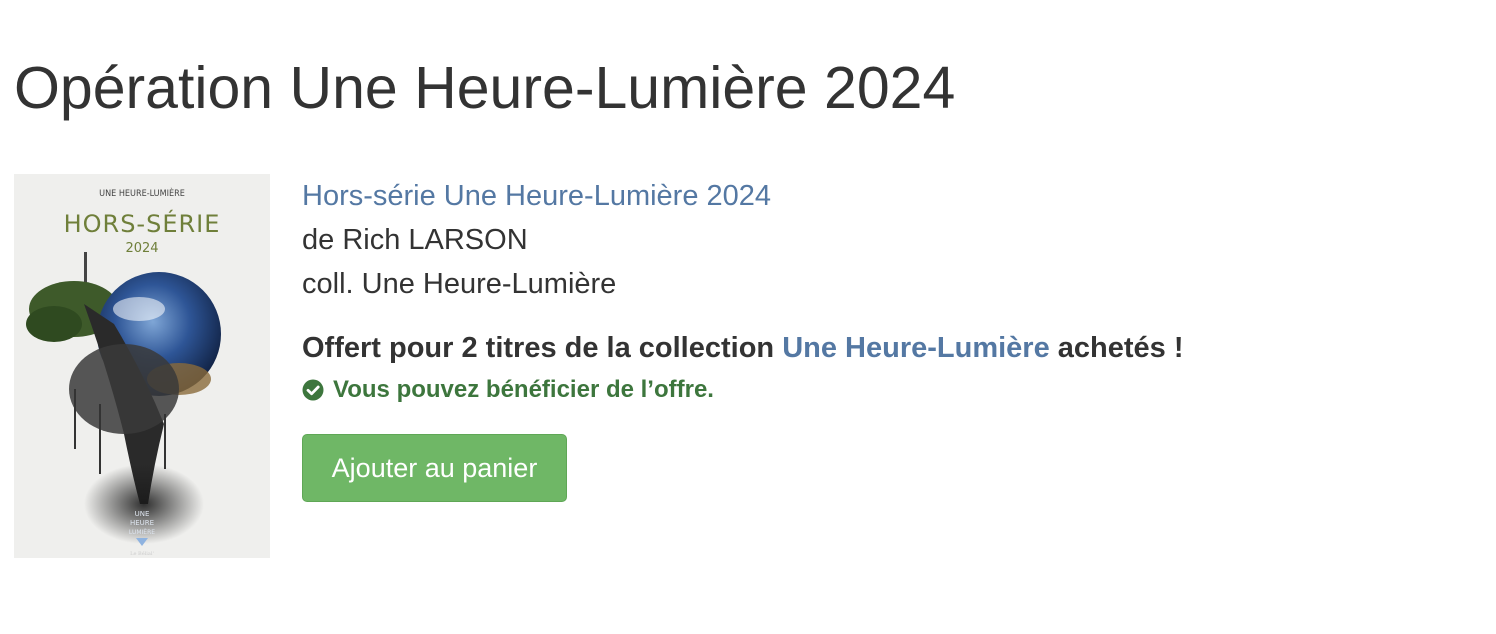 Image resolution: width=1496 pixels, height=634 pixels. What do you see at coordinates (415, 240) in the screenshot?
I see `book-author: de Rich LARSON` at bounding box center [415, 240].